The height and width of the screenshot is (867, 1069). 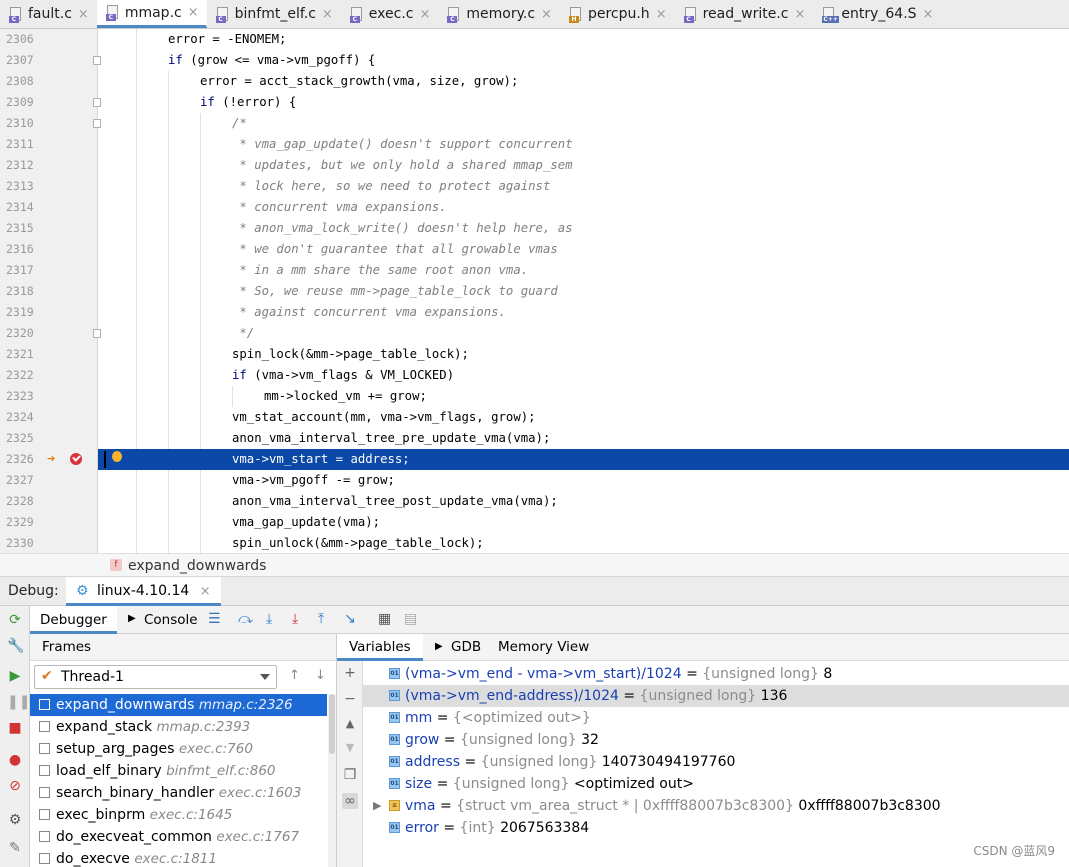 What do you see at coordinates (320, 675) in the screenshot?
I see `next-frame-icon: ↓` at bounding box center [320, 675].